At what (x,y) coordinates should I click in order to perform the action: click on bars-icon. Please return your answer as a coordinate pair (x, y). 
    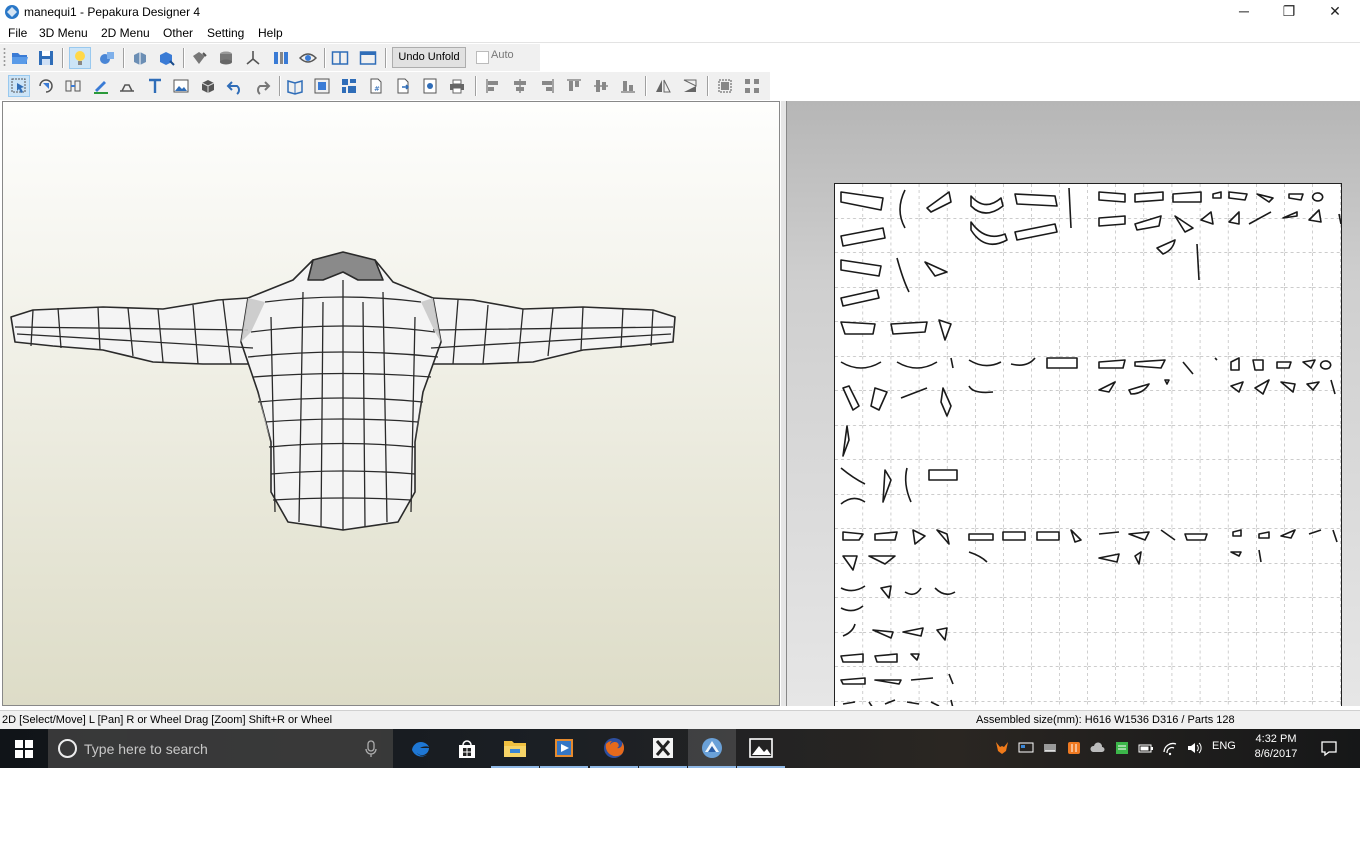
    Looking at the image, I should click on (281, 58).